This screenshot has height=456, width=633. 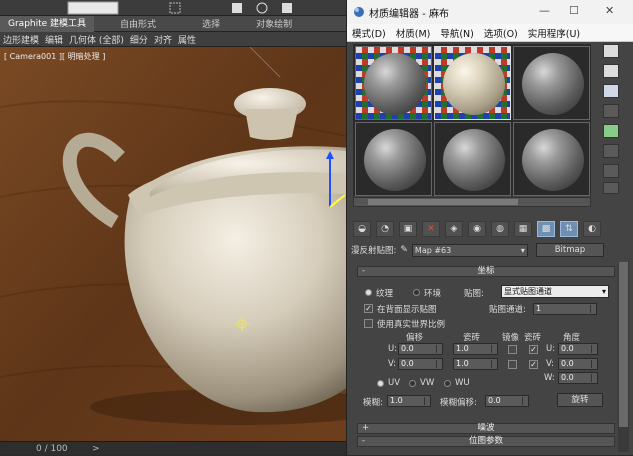 What do you see at coordinates (93, 8) in the screenshot?
I see `selection-set-field` at bounding box center [93, 8].